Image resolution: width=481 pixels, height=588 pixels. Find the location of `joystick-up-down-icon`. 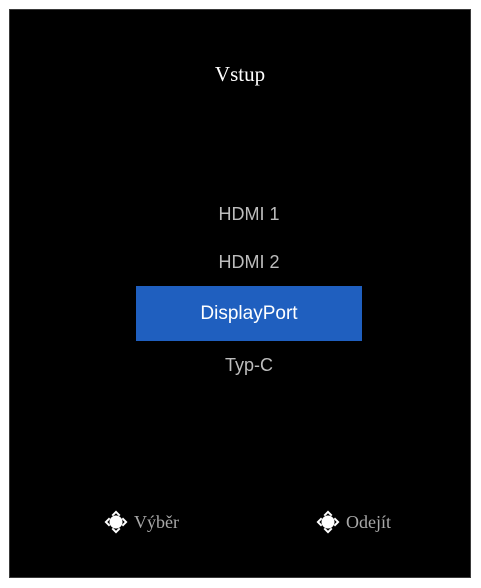

joystick-up-down-icon is located at coordinates (116, 522).